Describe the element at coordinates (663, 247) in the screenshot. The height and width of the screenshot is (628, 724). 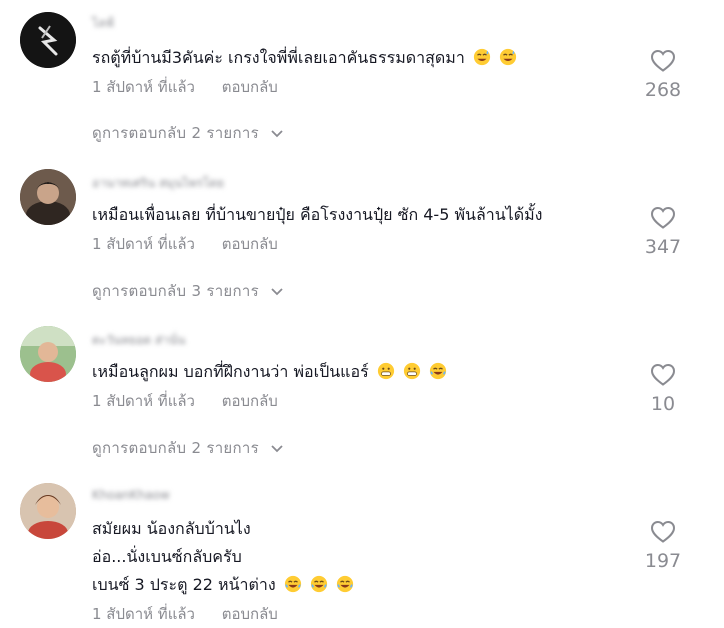
I see `like-count: 347` at that location.